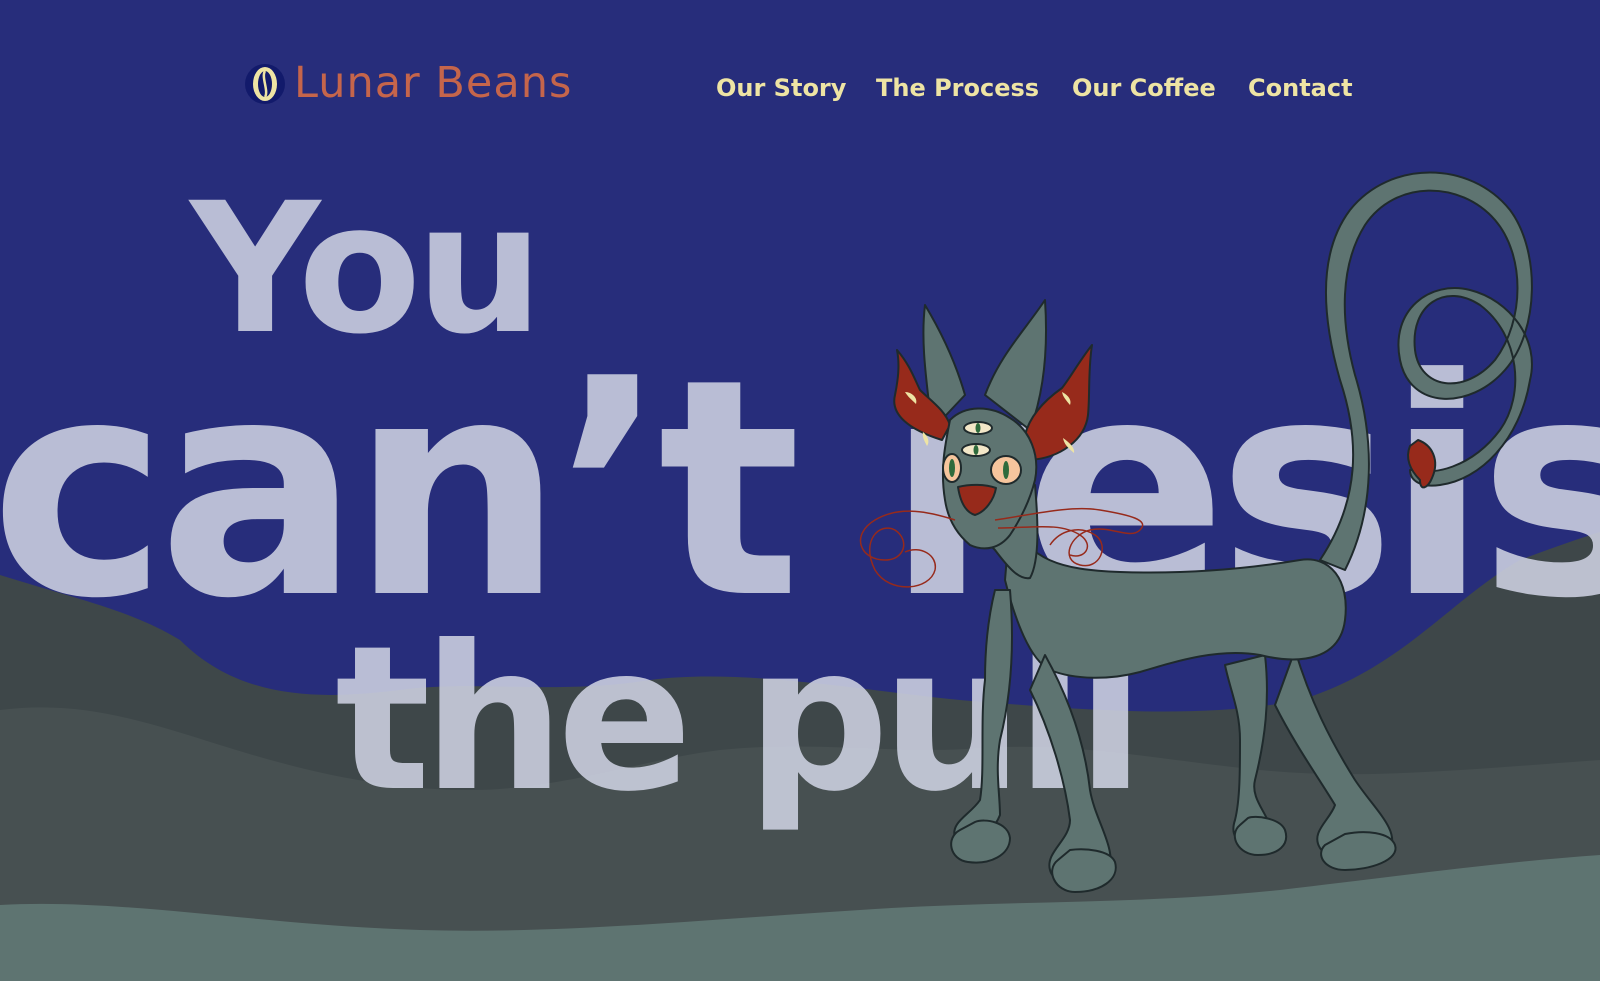 The height and width of the screenshot is (981, 1600). I want to click on nav-contact: Contact, so click(1300, 88).